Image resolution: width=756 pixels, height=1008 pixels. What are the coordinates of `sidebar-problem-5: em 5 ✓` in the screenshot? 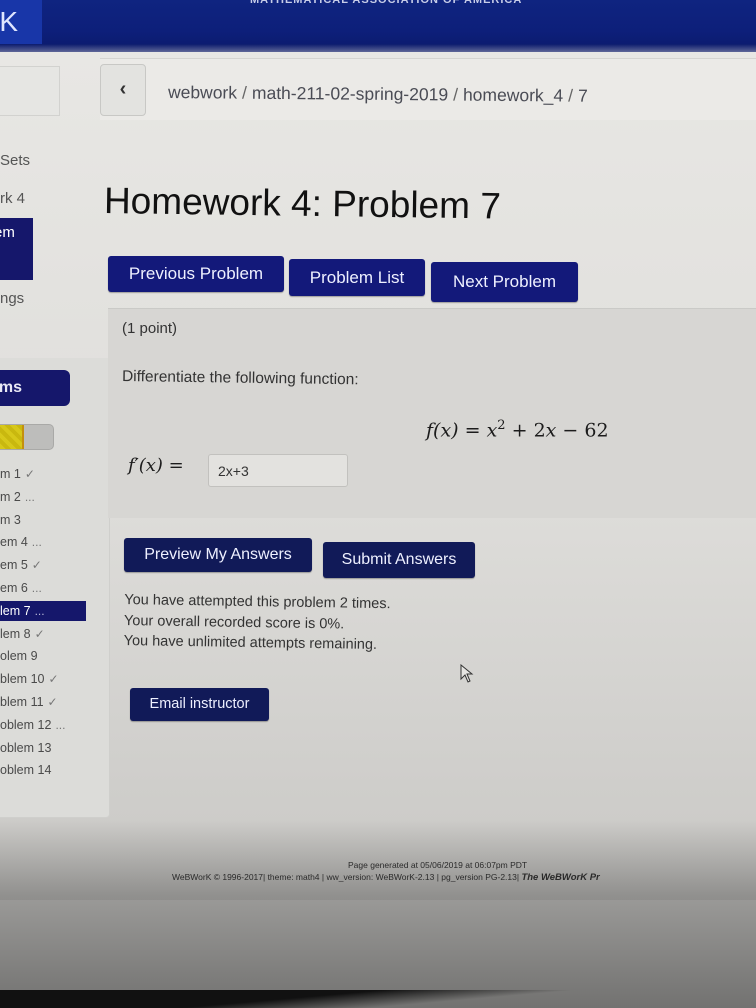 It's located at (47, 565).